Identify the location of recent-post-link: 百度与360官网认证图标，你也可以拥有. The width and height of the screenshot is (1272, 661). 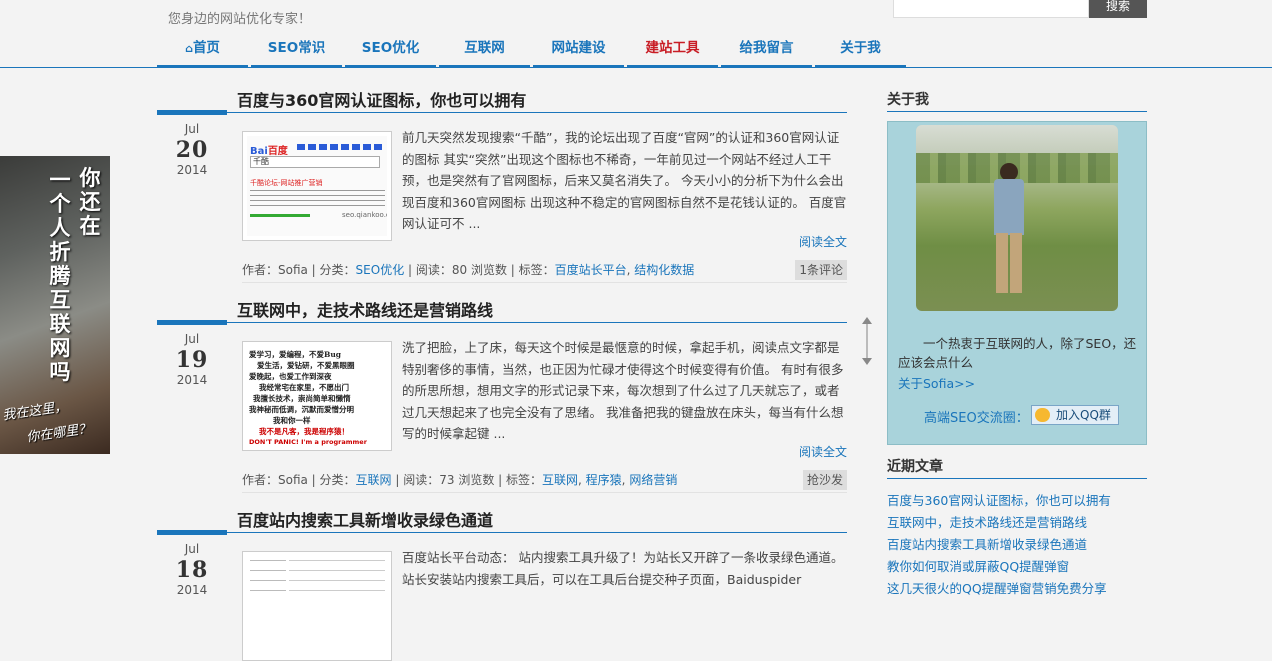
(1017, 501).